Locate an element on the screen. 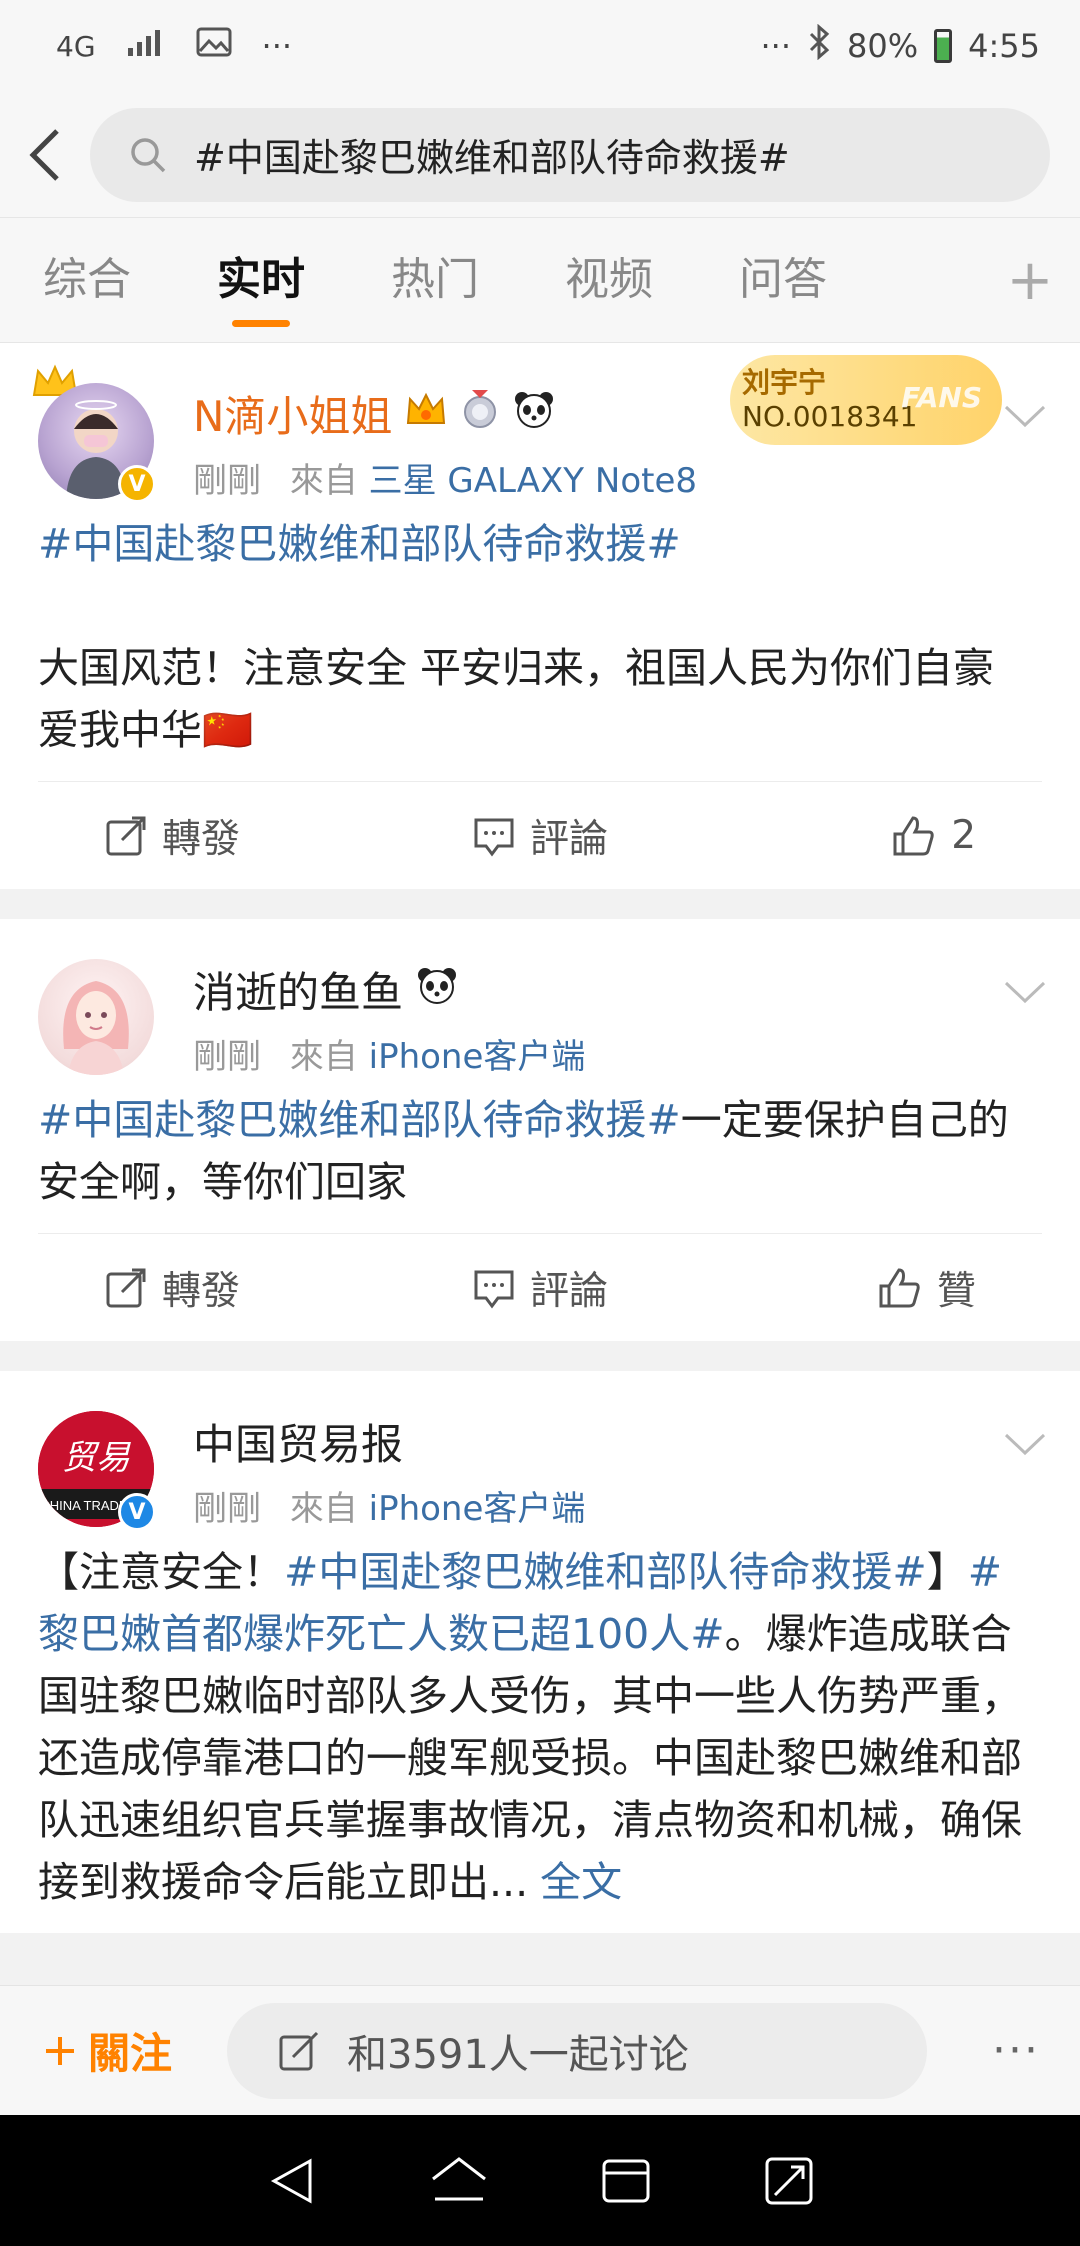 This screenshot has width=1080, height=2246. search-header: #中国赴黎巴嫩维和部队待命救援# is located at coordinates (540, 154).